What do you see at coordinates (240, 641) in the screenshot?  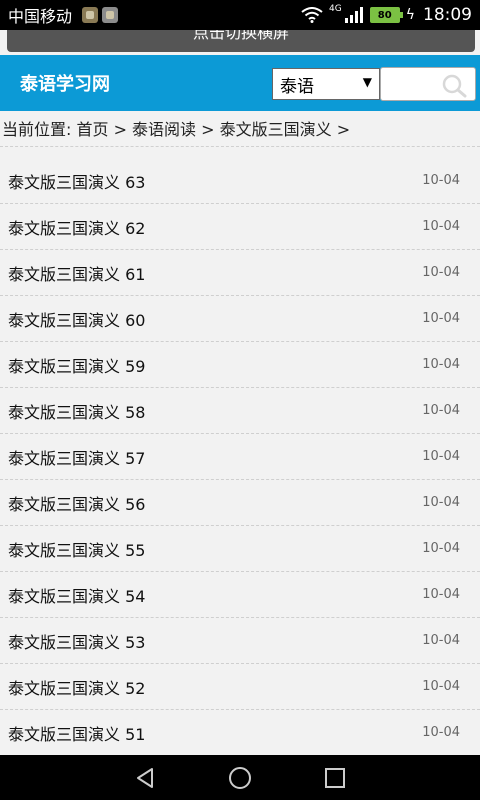 I see `list-item: 泰文版三国演义 53 10-04` at bounding box center [240, 641].